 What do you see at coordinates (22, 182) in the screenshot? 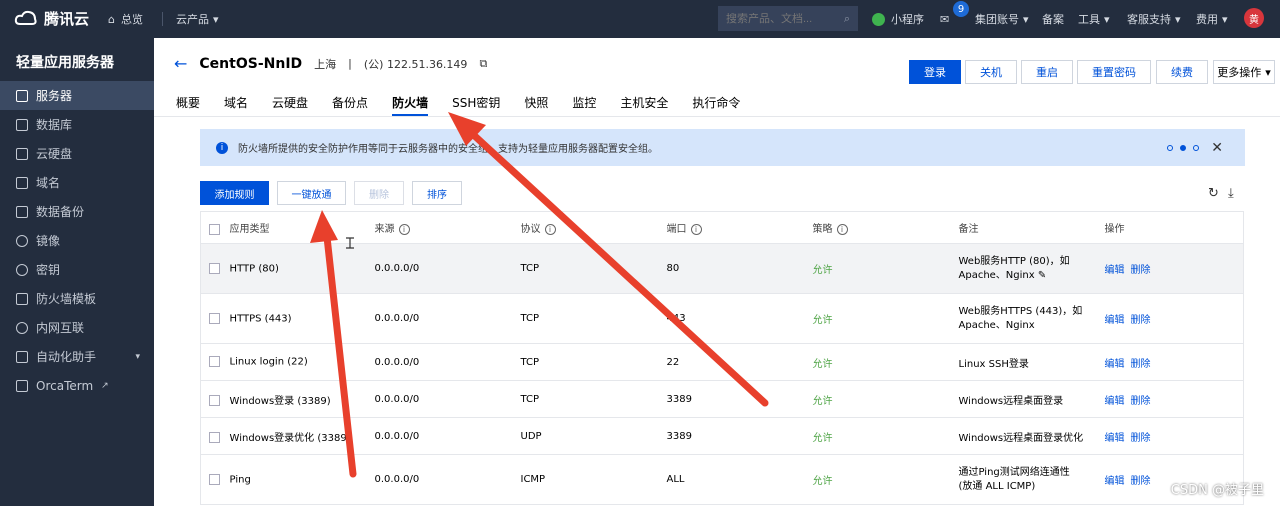
I see `domain-icon` at bounding box center [22, 182].